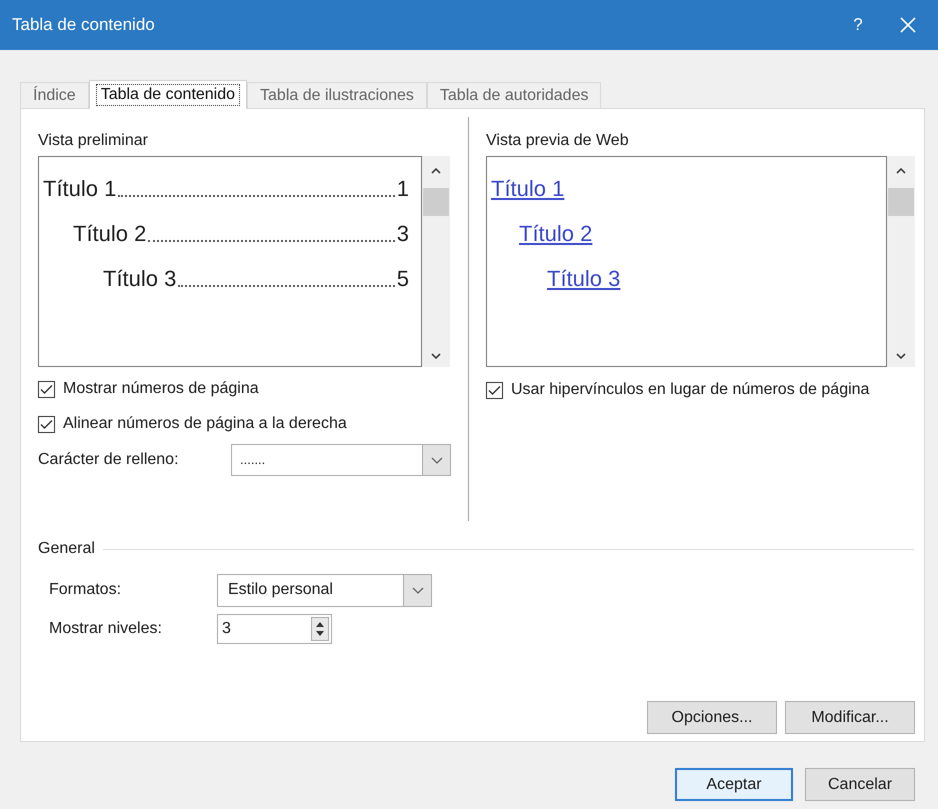  Describe the element at coordinates (93, 141) in the screenshot. I see `section-label: Vista preliminar` at that location.